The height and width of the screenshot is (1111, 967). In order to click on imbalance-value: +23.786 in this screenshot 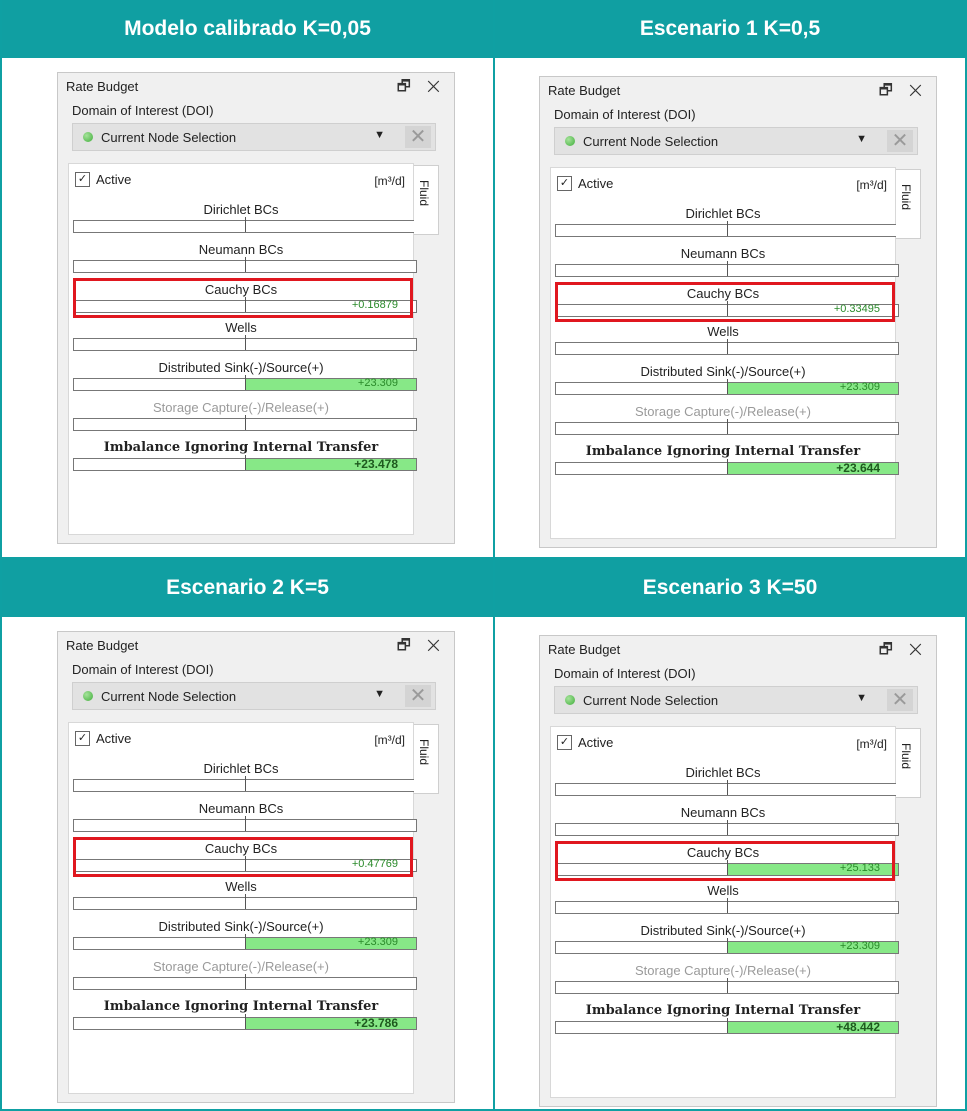, I will do `click(376, 1023)`.